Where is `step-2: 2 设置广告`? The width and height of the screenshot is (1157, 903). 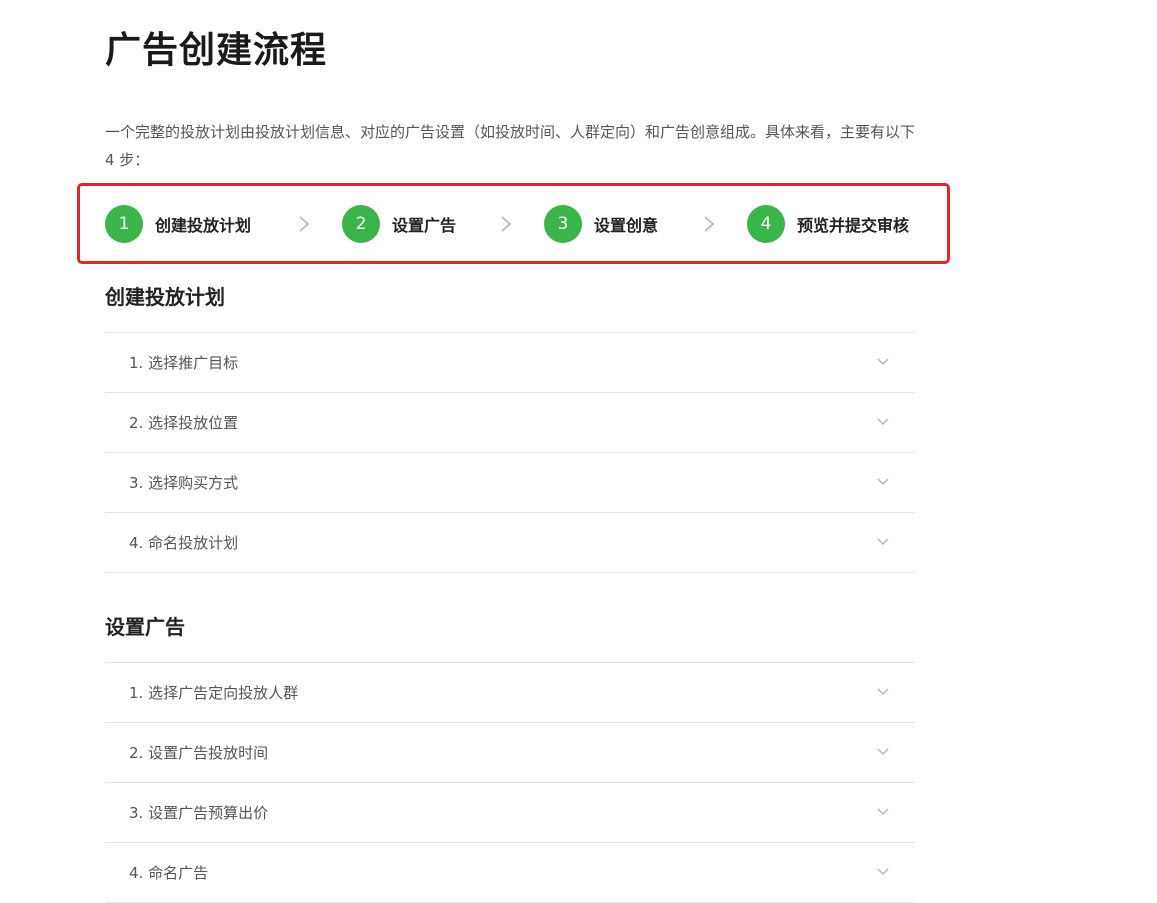
step-2: 2 设置广告 is located at coordinates (399, 224).